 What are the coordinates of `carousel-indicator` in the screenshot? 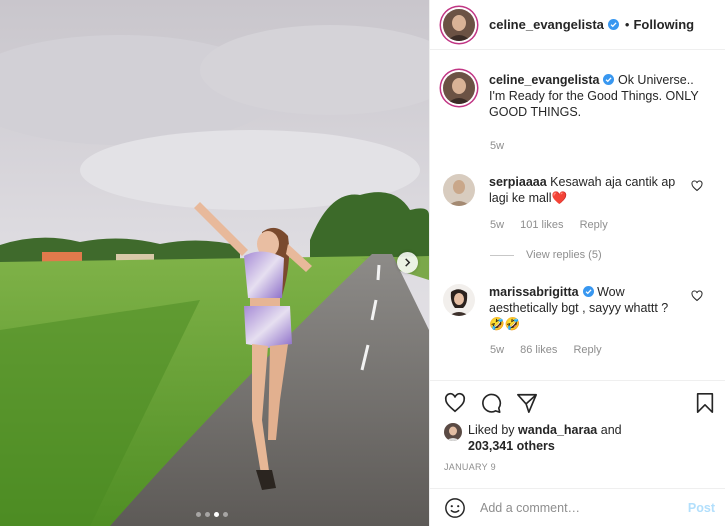 It's located at (212, 514).